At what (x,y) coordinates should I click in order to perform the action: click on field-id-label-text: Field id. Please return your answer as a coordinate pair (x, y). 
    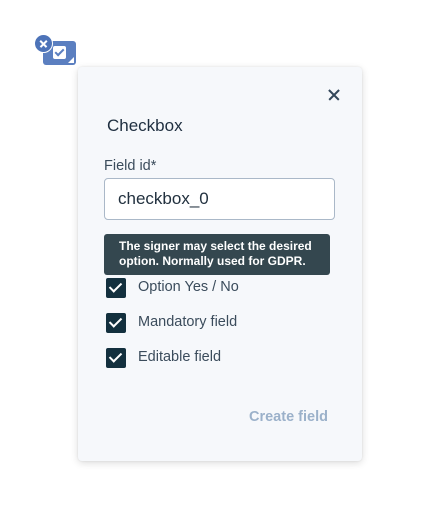
    Looking at the image, I should click on (127, 166).